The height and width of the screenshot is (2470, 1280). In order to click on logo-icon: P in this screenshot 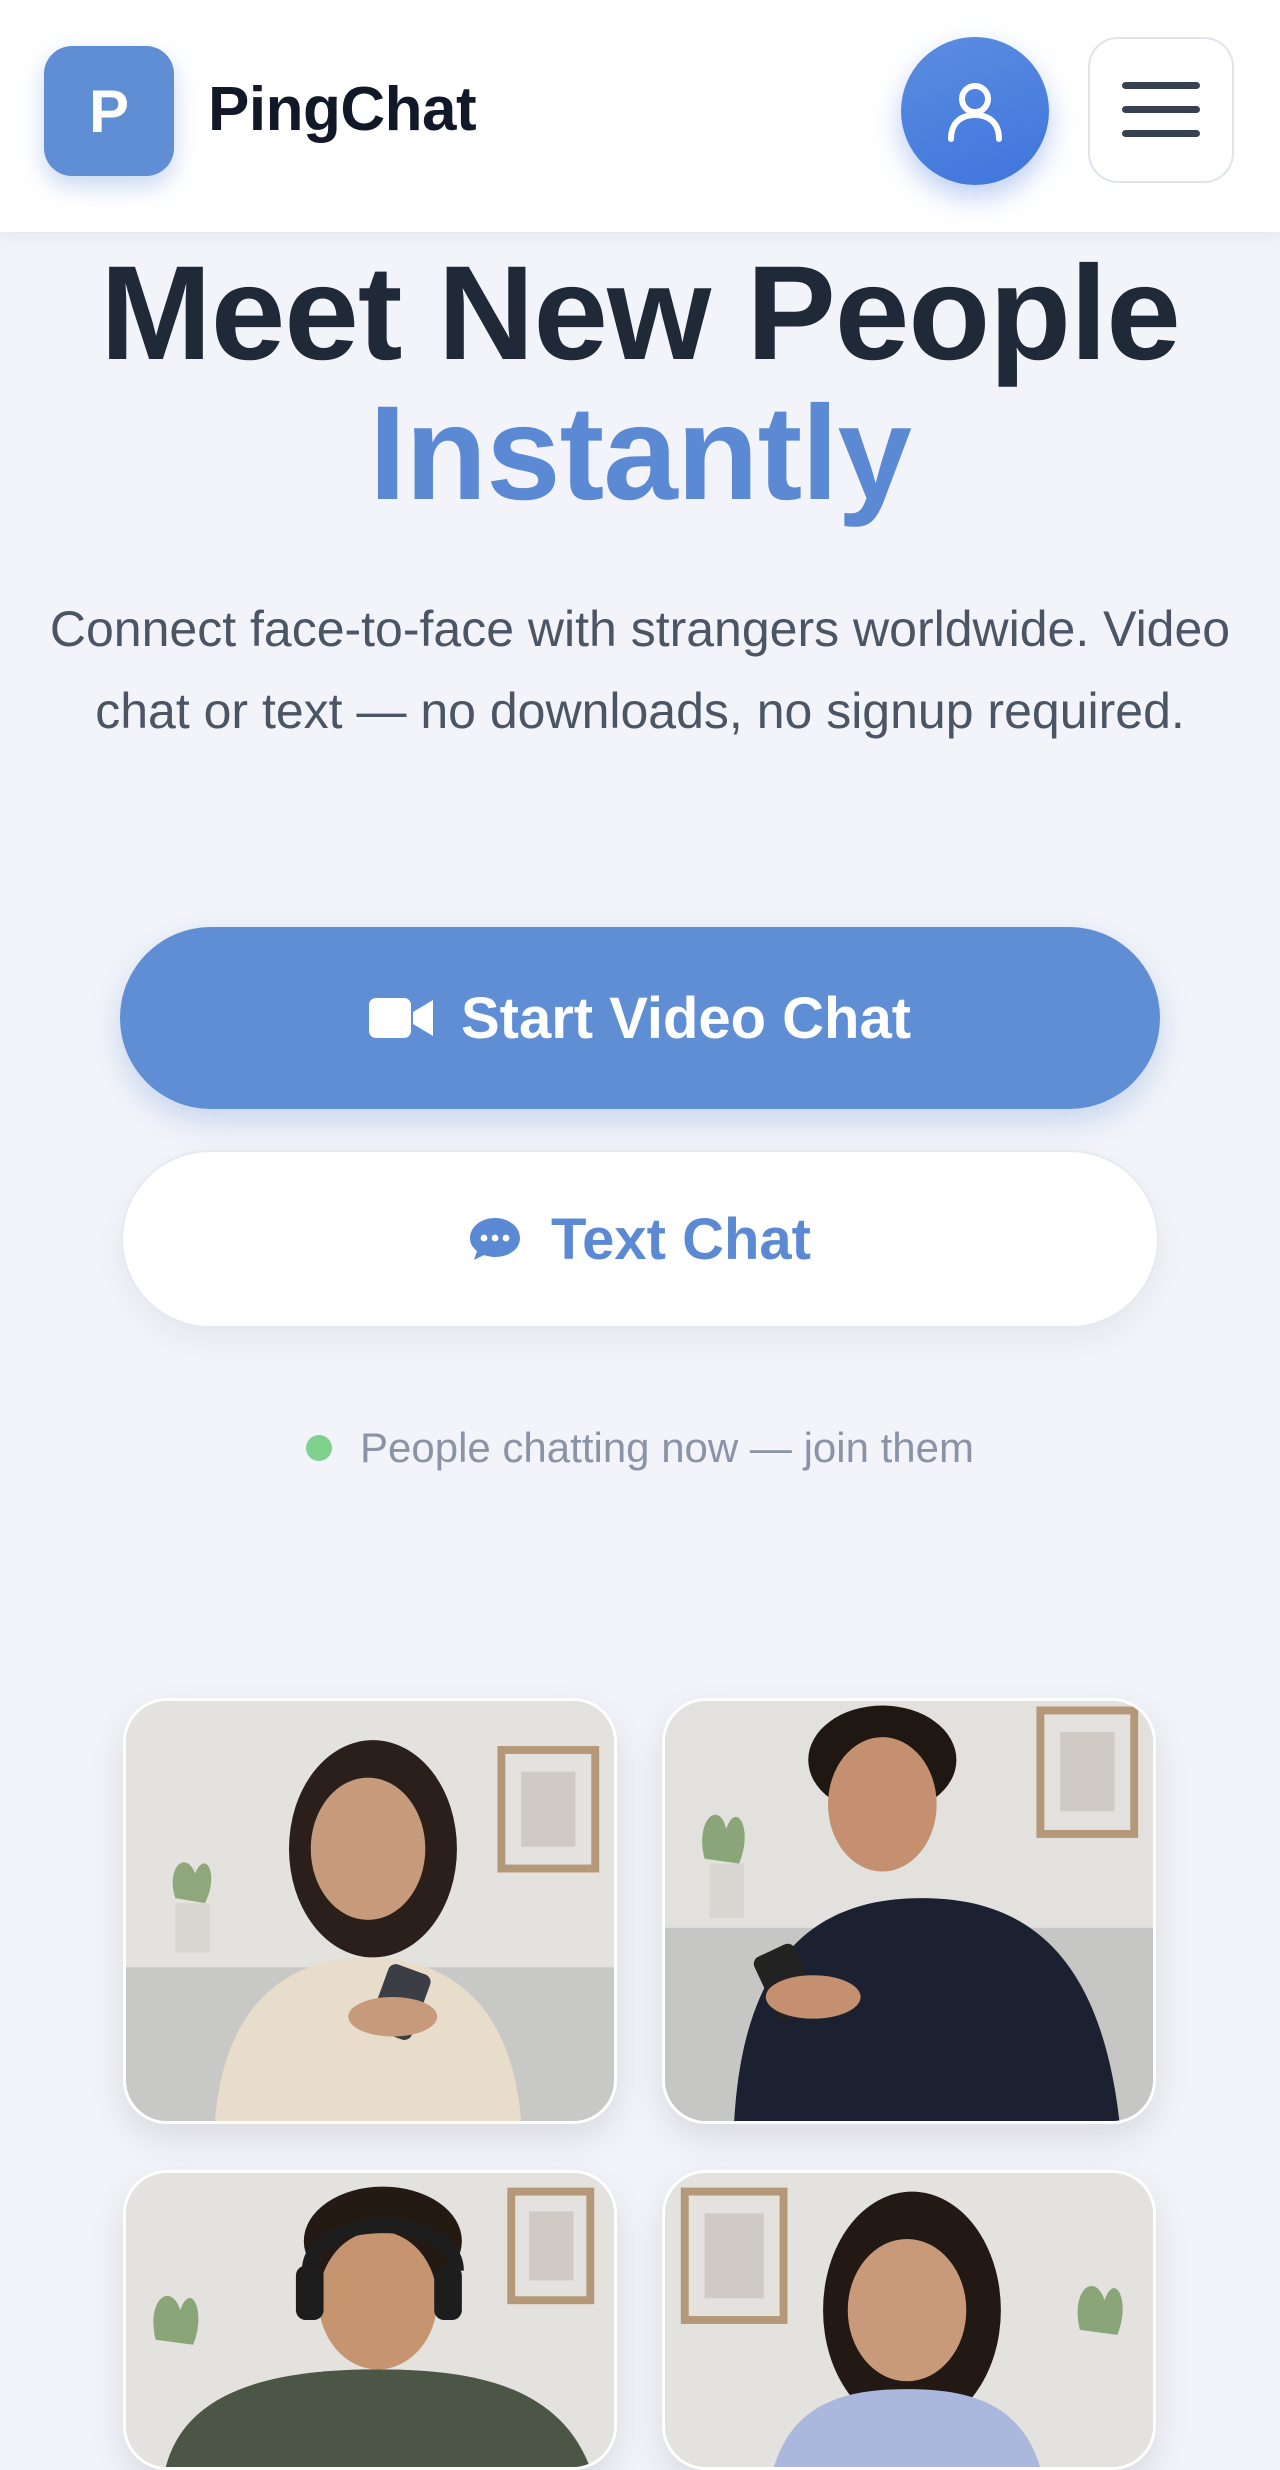, I will do `click(109, 111)`.